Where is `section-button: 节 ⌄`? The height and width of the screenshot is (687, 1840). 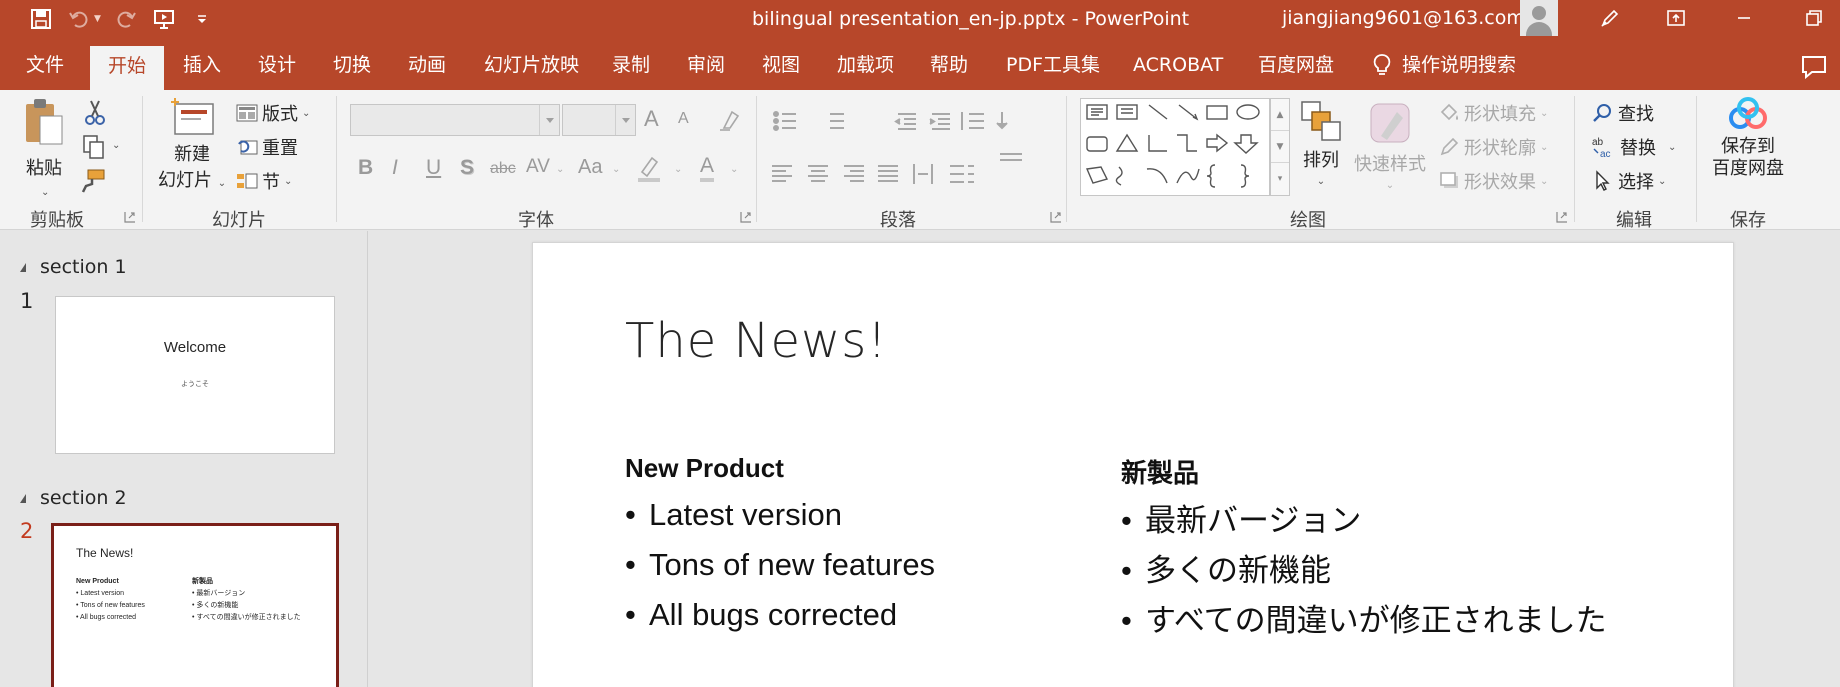 section-button: 节 ⌄ is located at coordinates (264, 181).